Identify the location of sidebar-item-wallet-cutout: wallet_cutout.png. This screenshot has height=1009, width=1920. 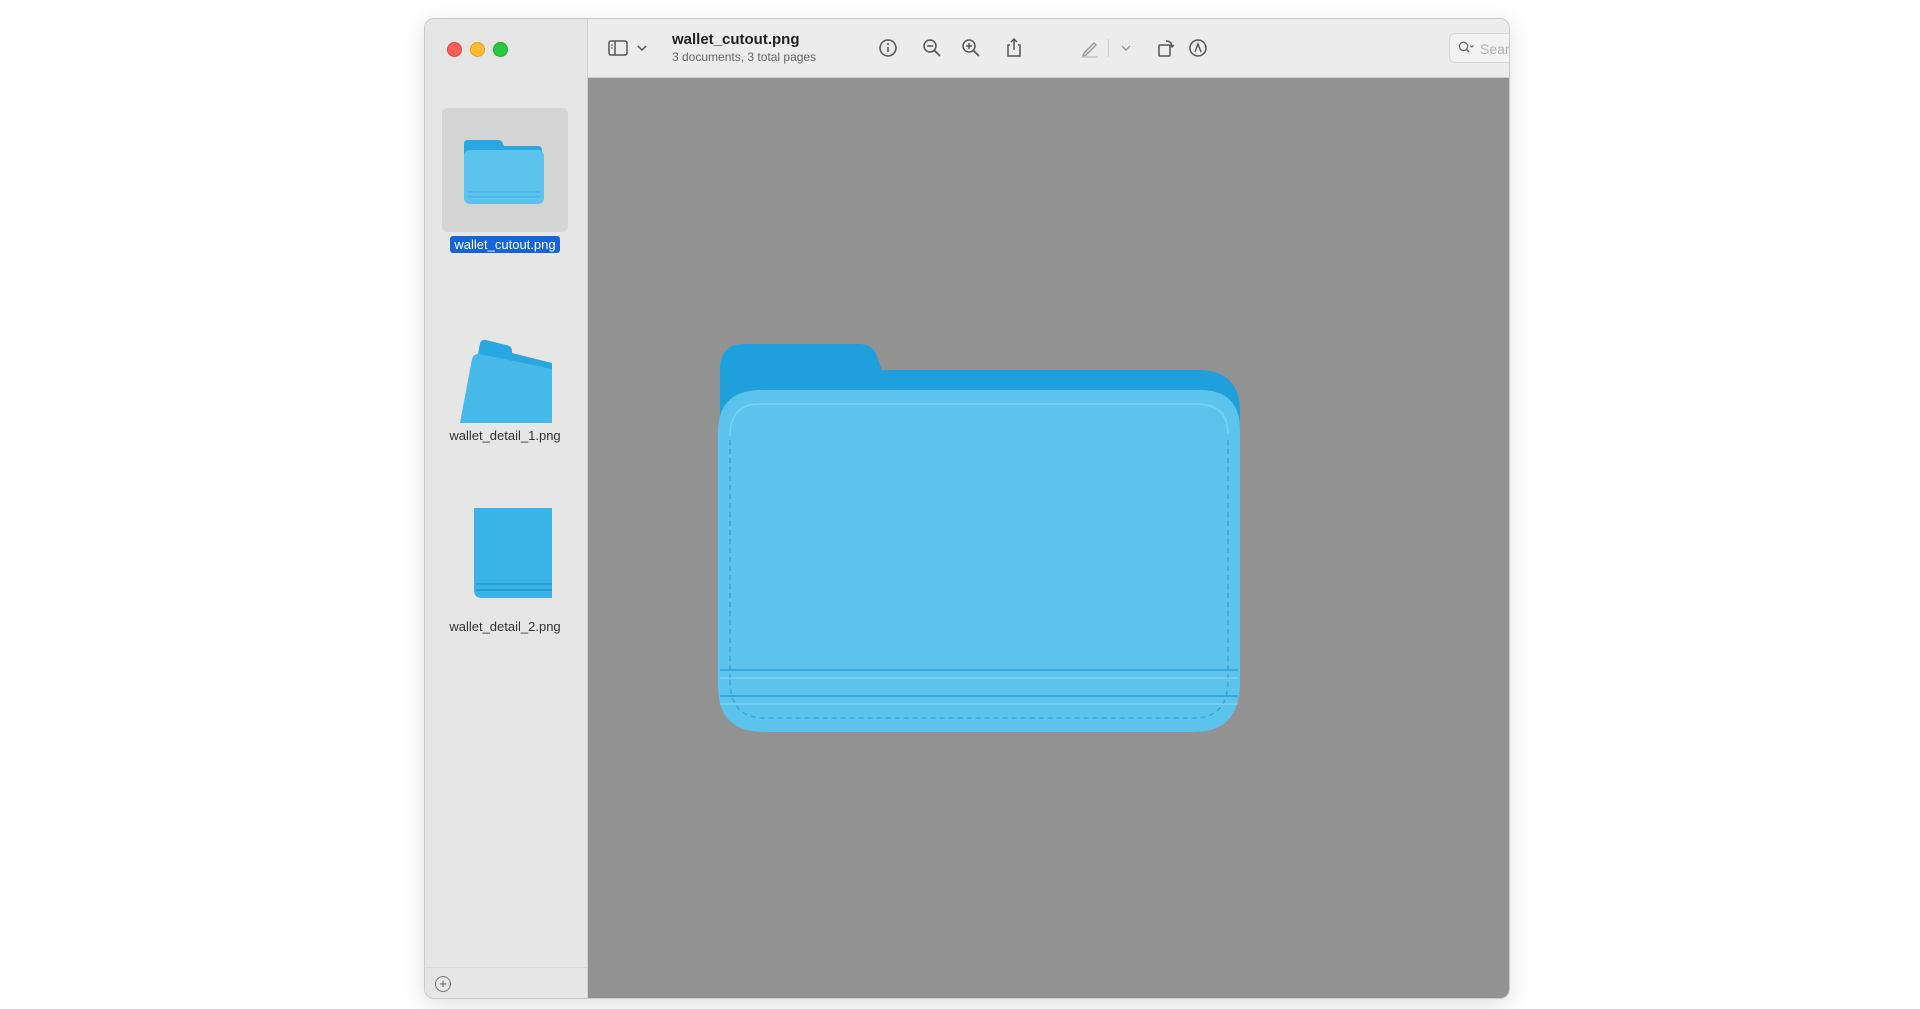
(505, 181).